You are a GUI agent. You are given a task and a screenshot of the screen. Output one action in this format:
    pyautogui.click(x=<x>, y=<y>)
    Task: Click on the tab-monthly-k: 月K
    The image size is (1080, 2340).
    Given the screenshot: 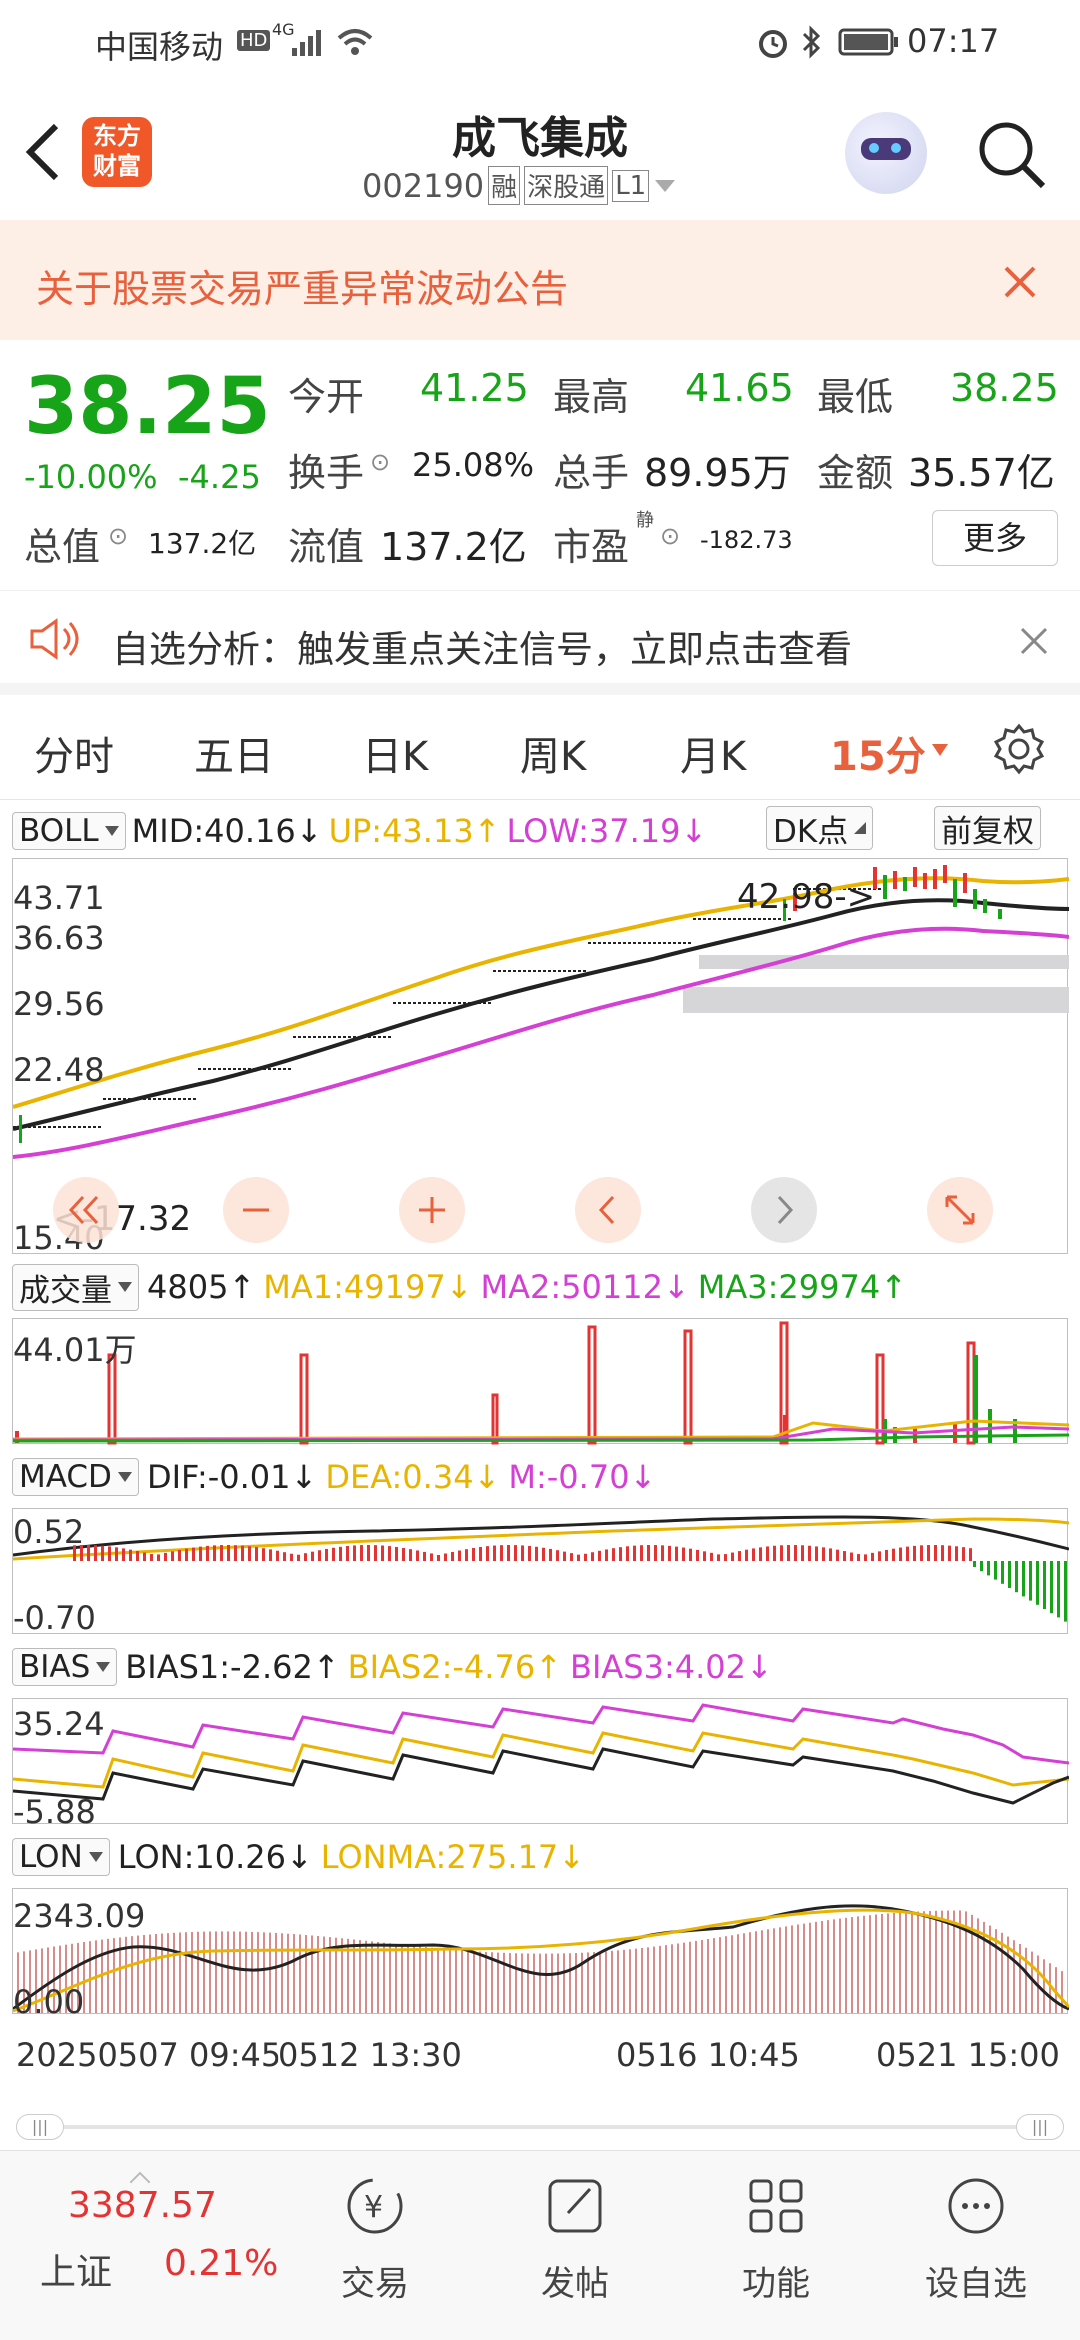 What is the action you would take?
    pyautogui.click(x=713, y=753)
    